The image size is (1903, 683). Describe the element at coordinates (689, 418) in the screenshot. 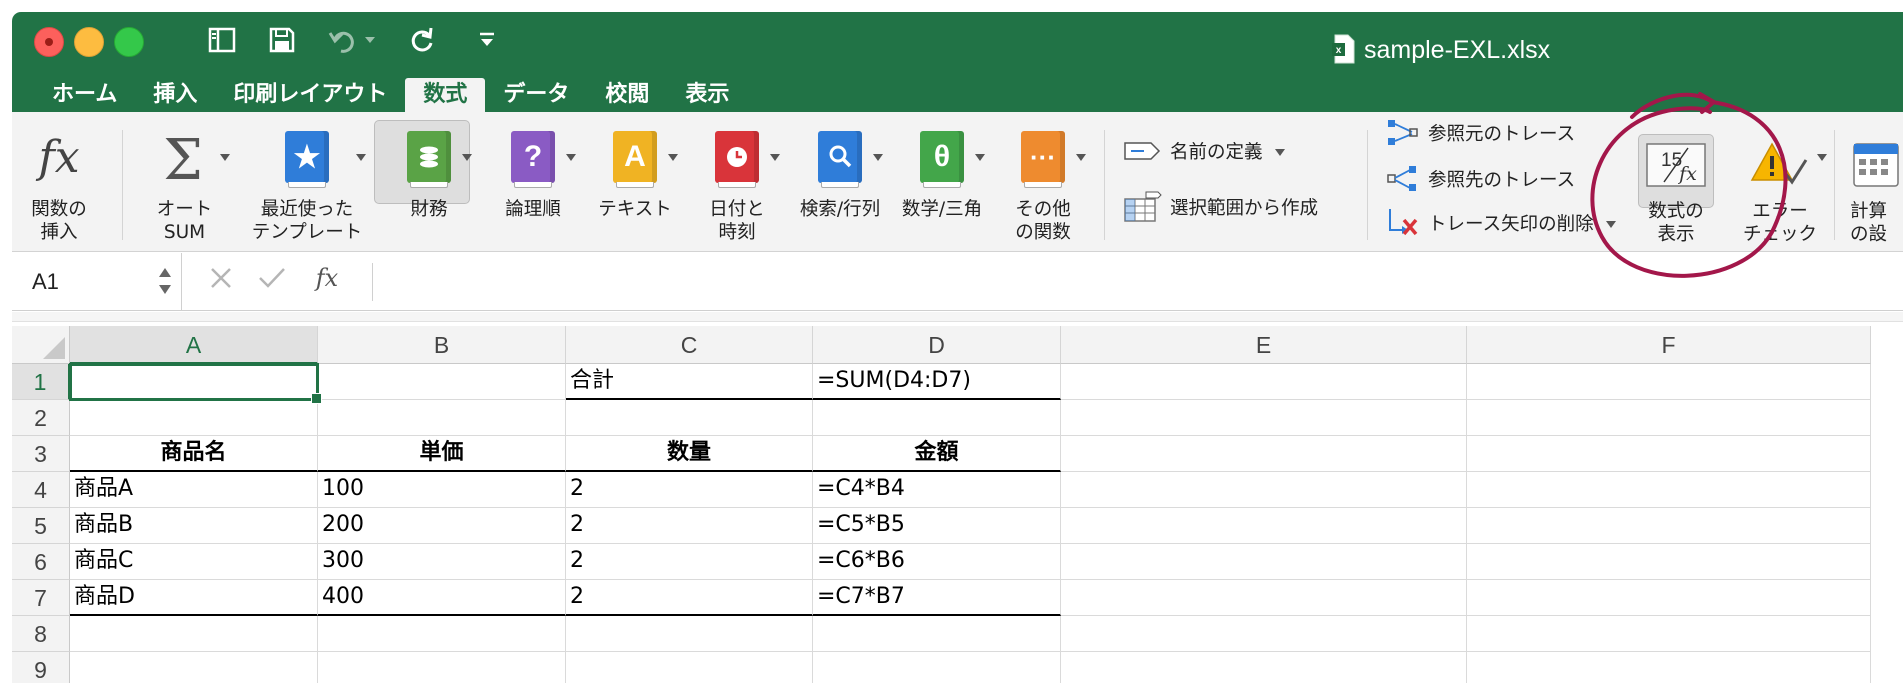

I see `cell-c2` at that location.